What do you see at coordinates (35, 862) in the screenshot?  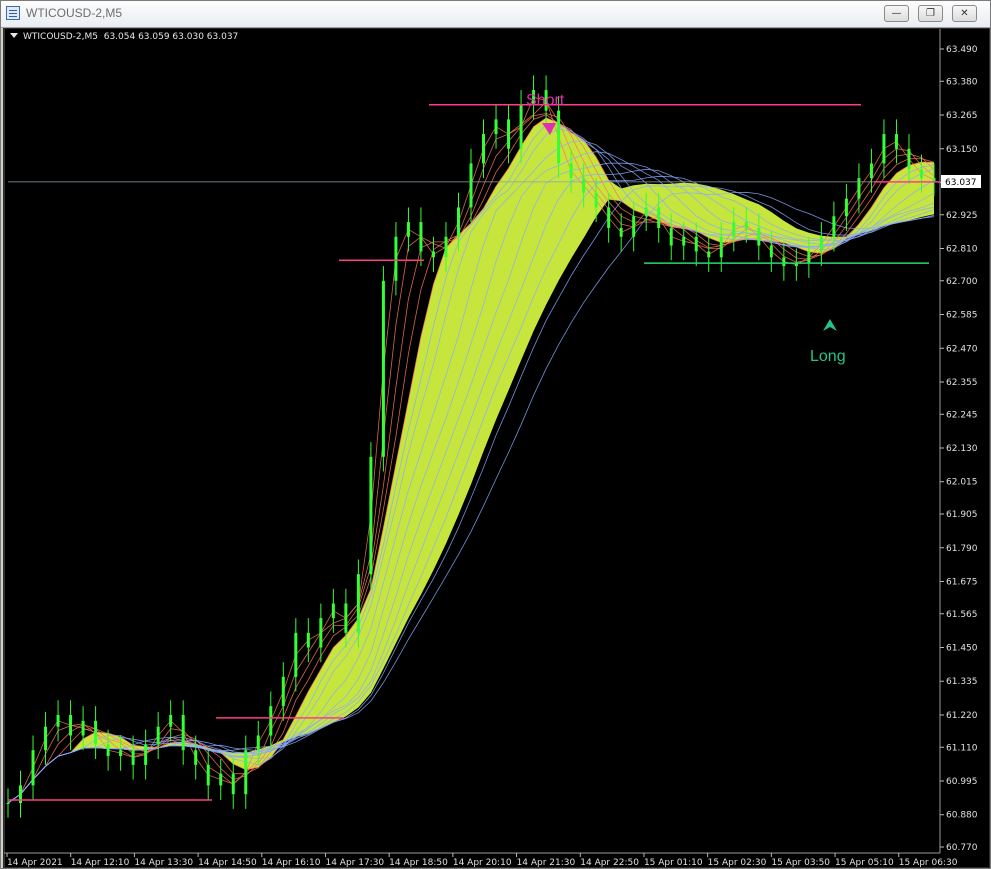 I see `x-tick-label: 14 Apr 2021` at bounding box center [35, 862].